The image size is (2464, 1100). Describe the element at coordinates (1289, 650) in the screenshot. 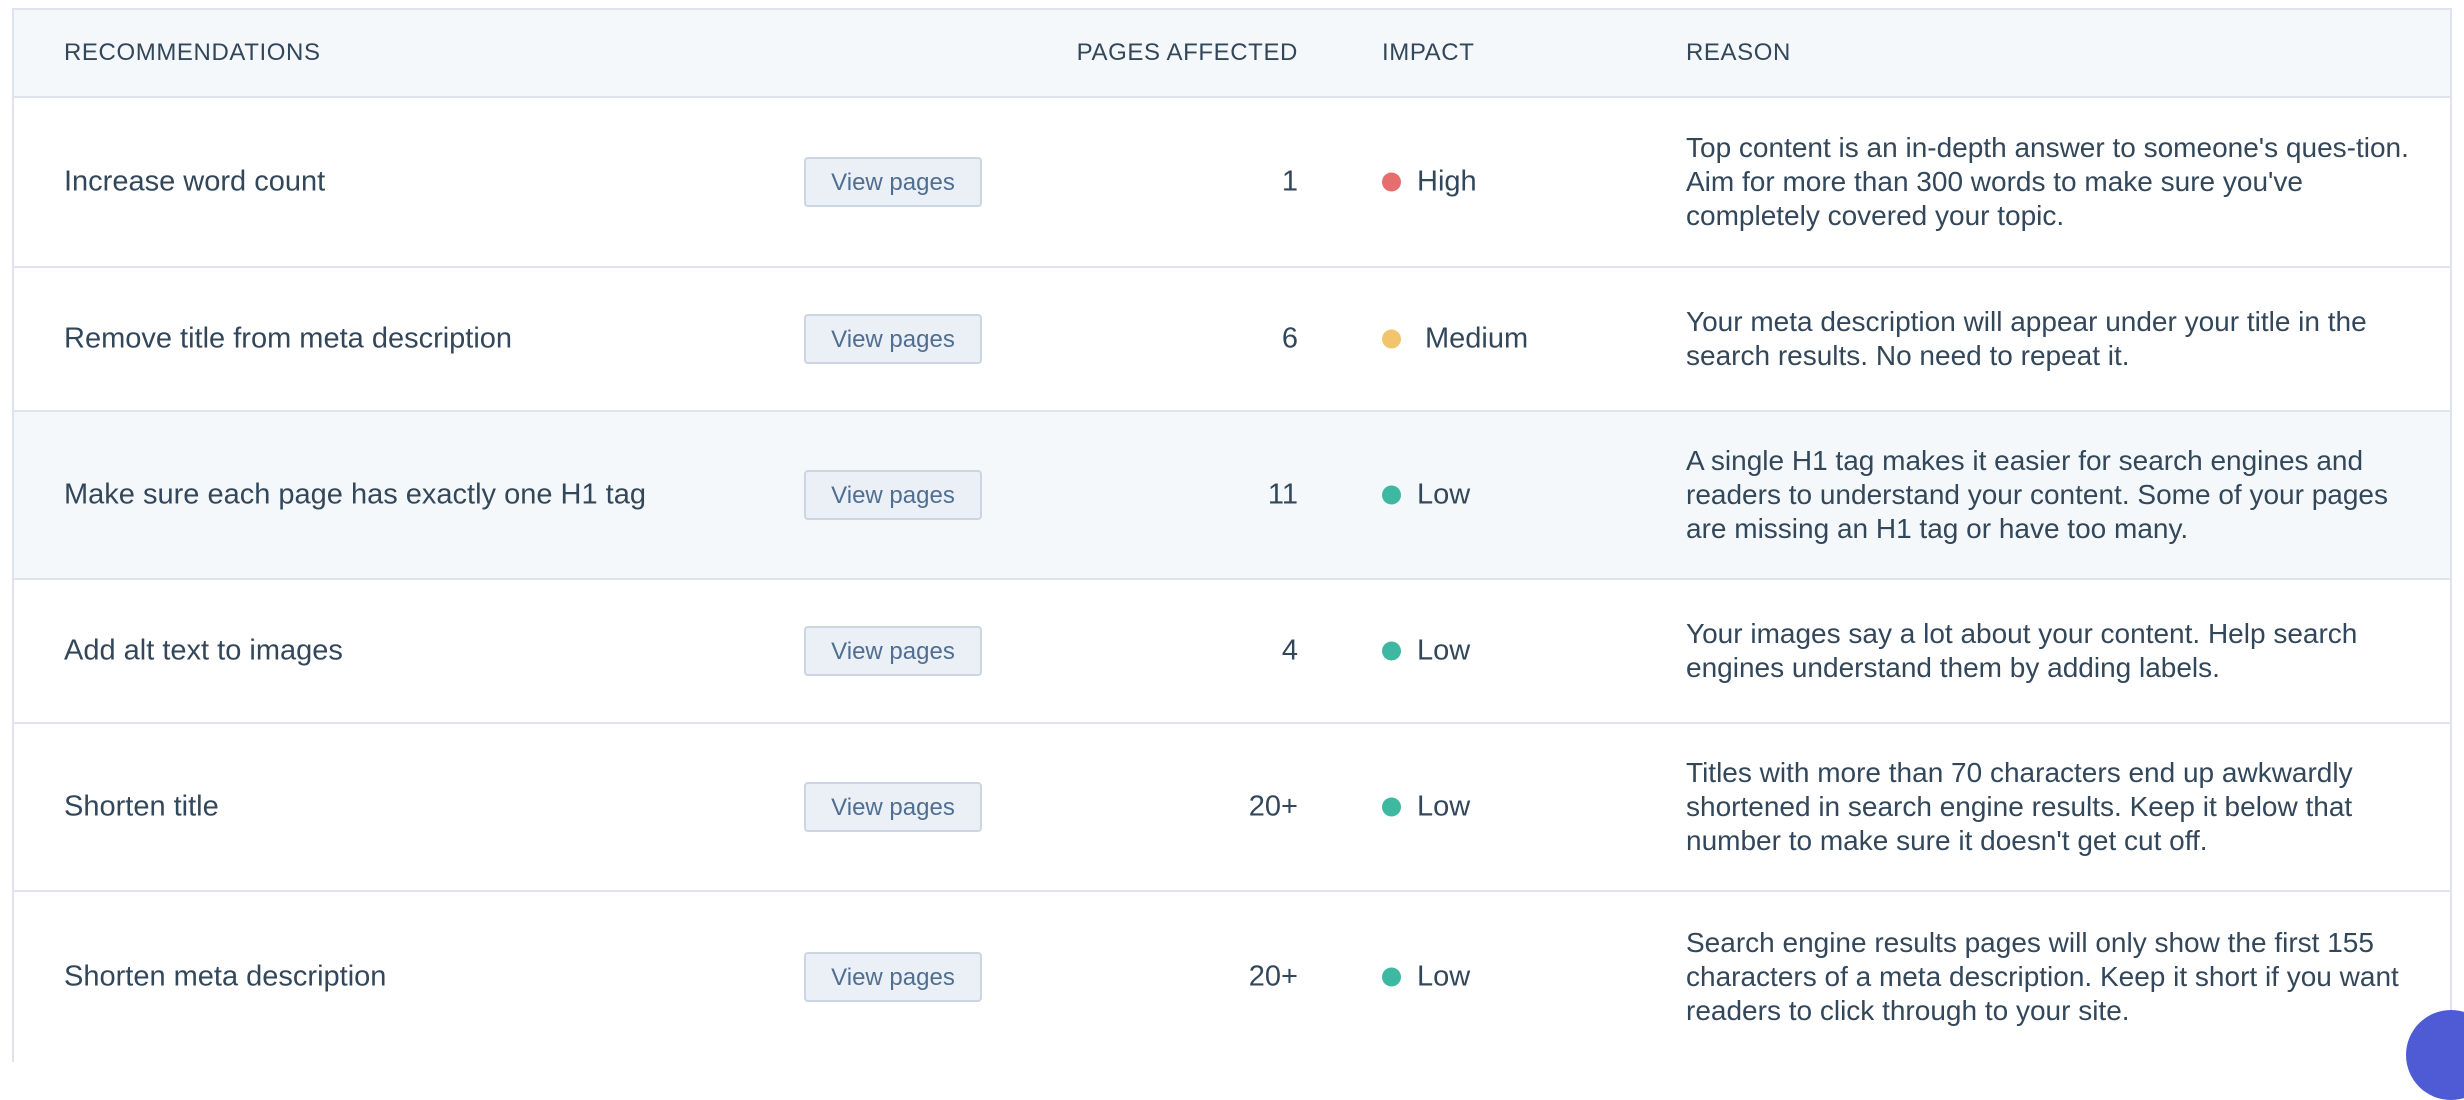

I see `pages-affected-count: 4` at that location.